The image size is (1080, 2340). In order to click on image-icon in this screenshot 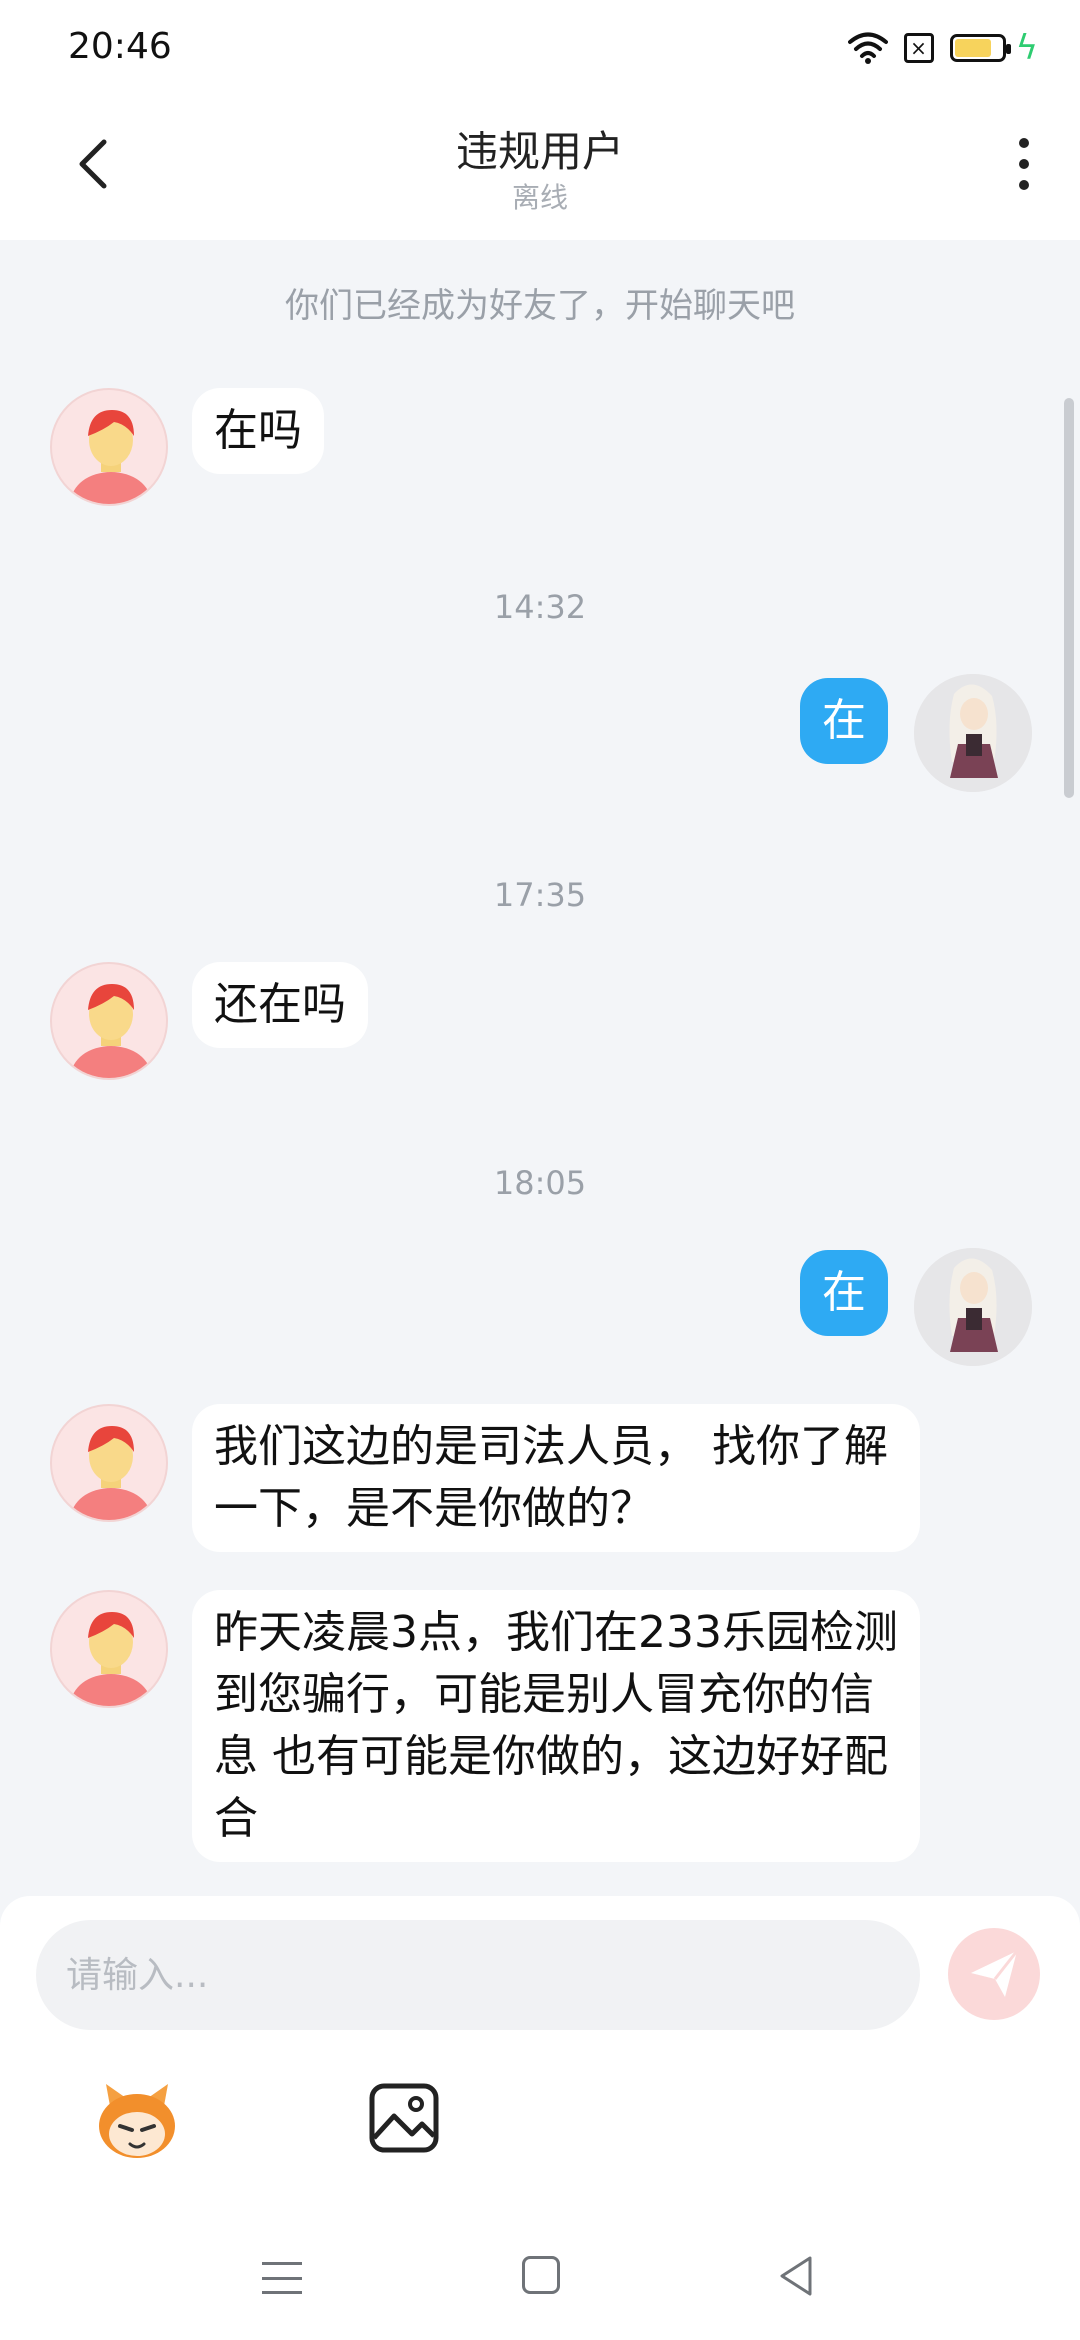, I will do `click(404, 2118)`.